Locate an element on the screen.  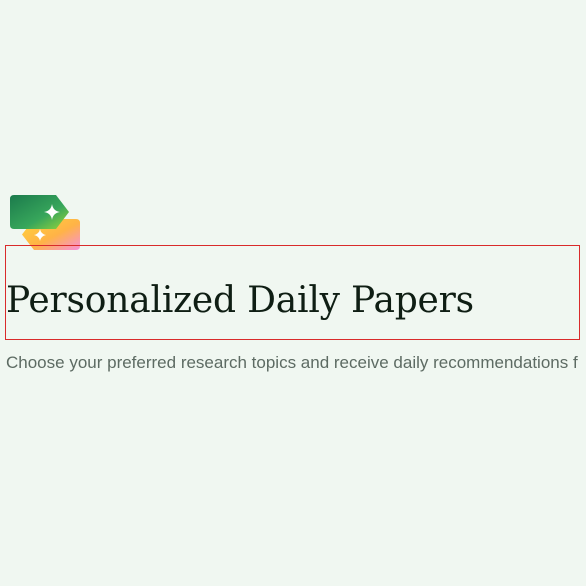
page-title: Personalized Daily Papers is located at coordinates (240, 300).